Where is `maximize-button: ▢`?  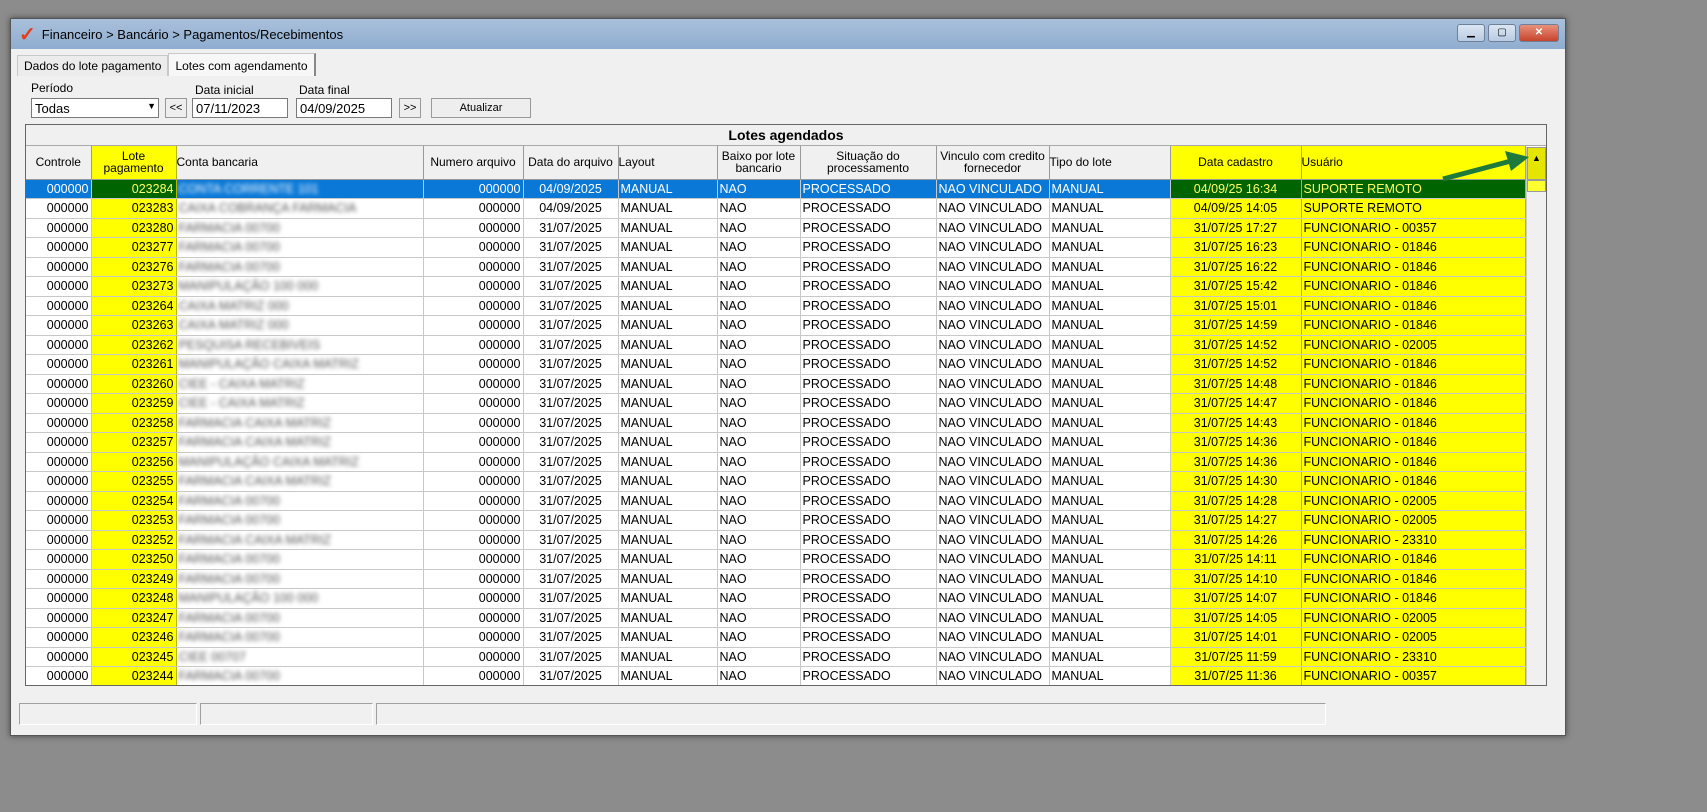
maximize-button: ▢ is located at coordinates (1502, 33).